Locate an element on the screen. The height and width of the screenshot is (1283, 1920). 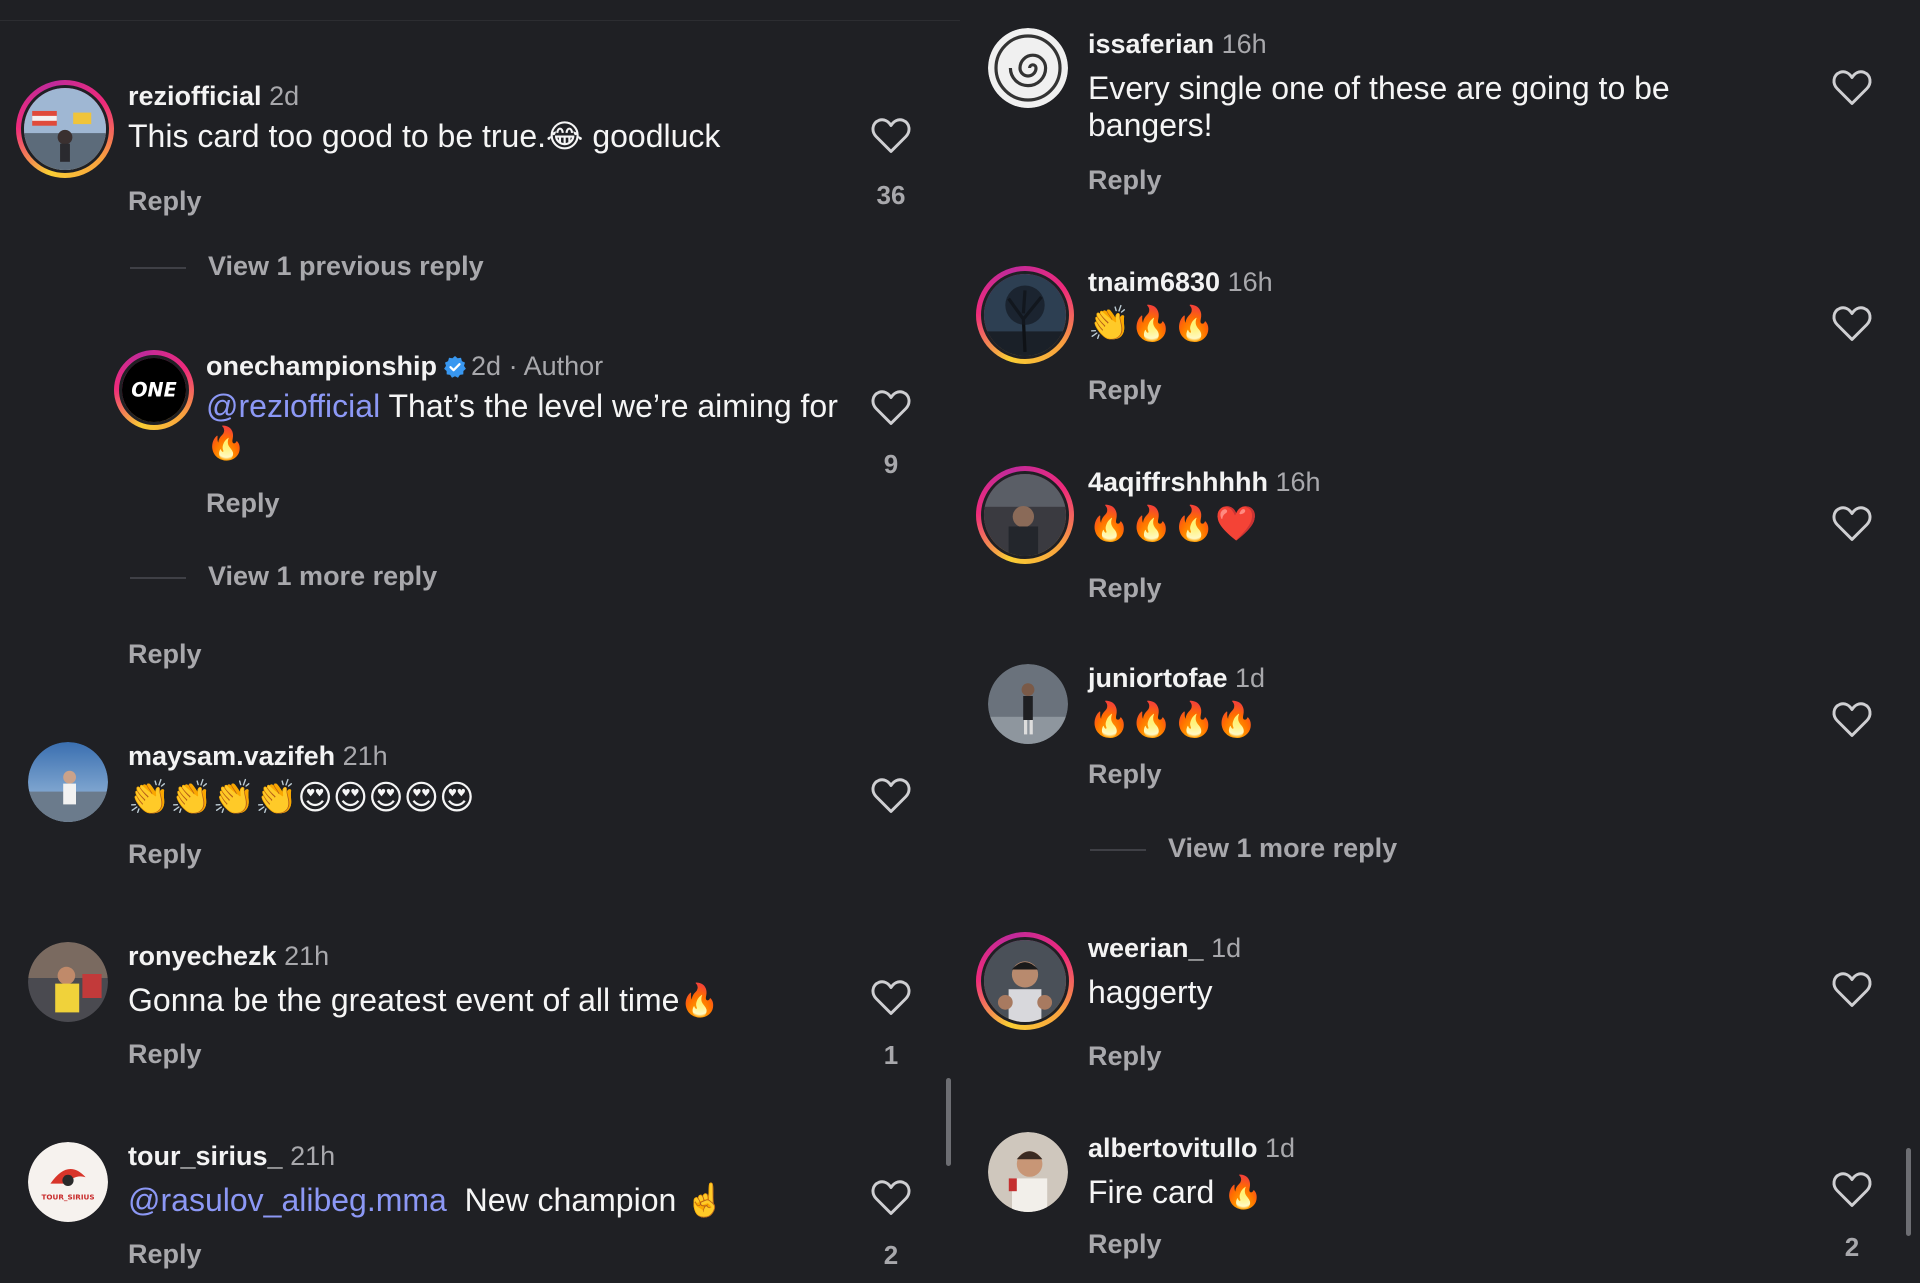
username: issaferian is located at coordinates (1151, 44).